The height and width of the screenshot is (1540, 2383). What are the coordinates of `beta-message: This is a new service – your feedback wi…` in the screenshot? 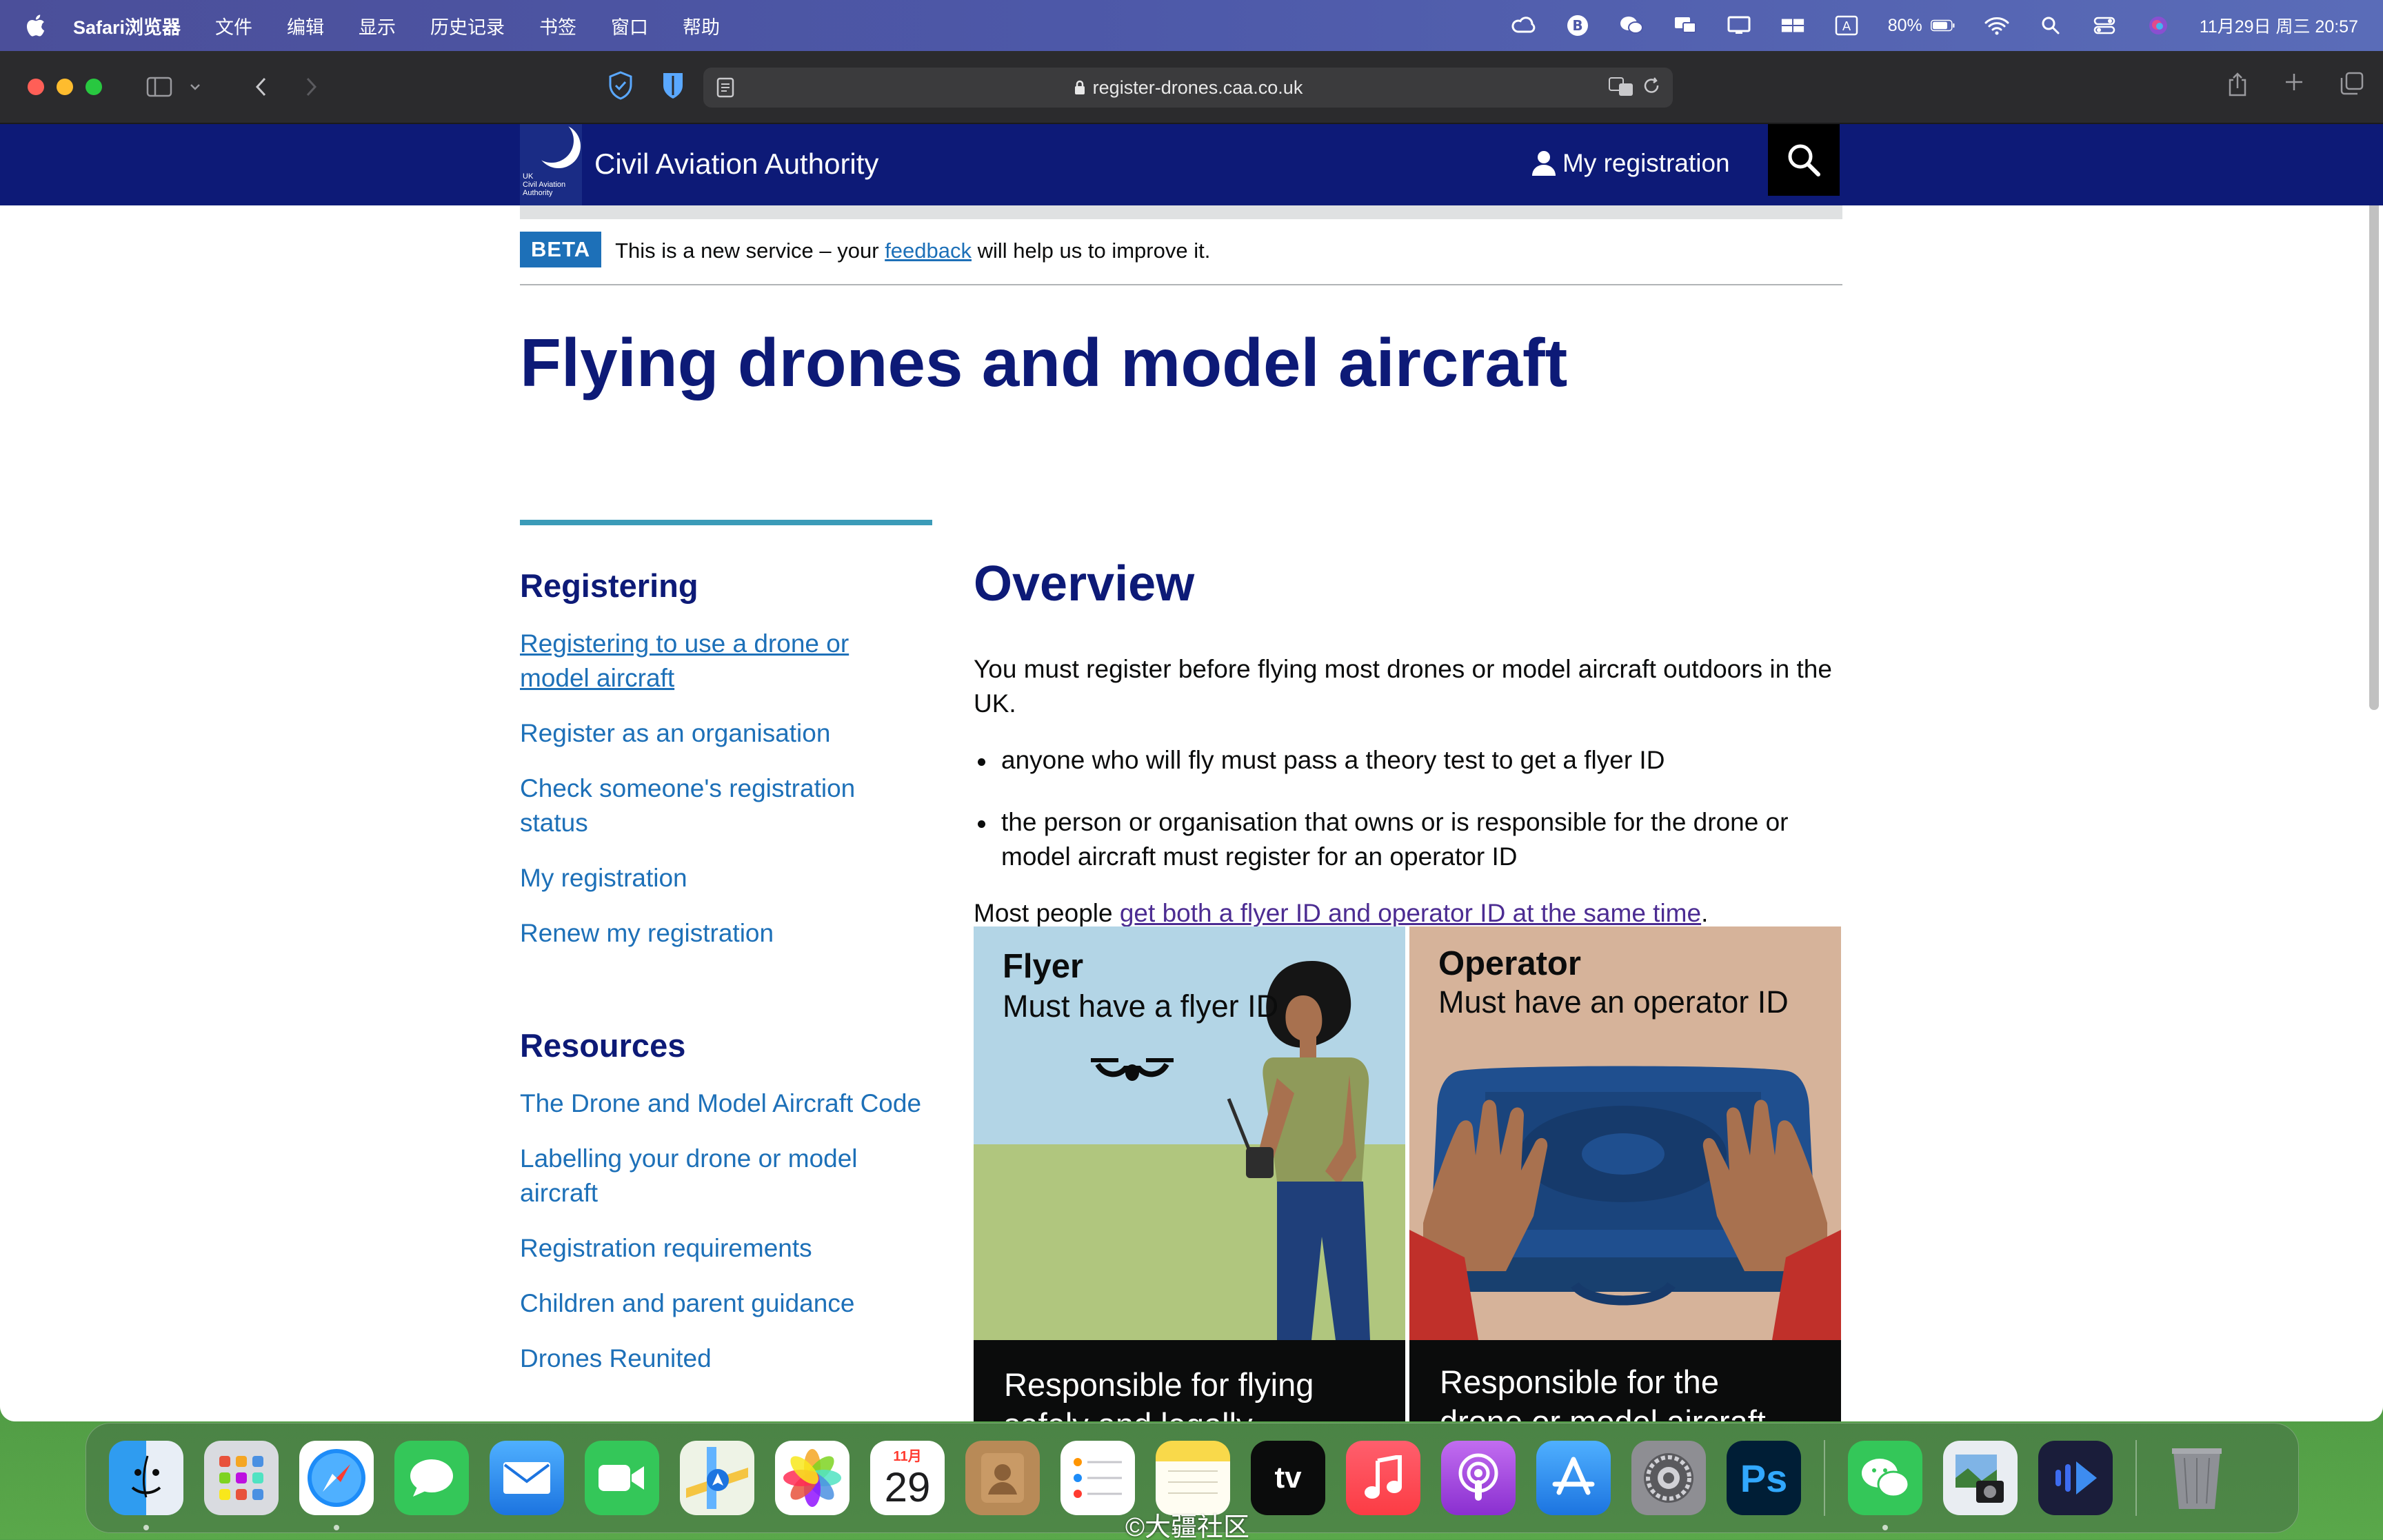 It's located at (913, 251).